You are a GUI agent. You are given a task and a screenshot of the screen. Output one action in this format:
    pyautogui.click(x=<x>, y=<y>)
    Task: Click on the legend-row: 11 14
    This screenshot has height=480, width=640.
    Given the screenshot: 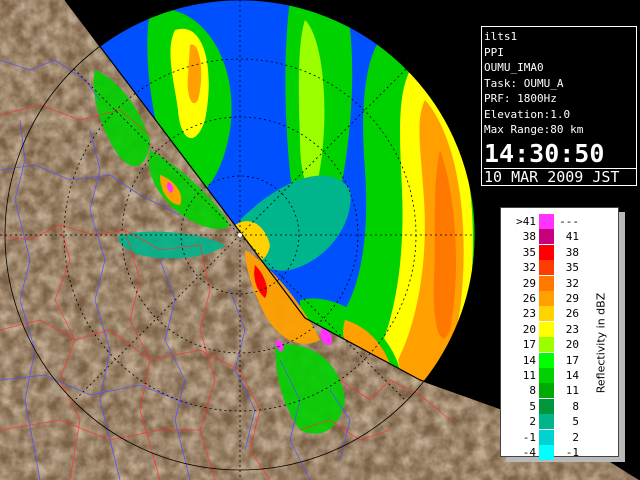 What is the action you would take?
    pyautogui.click(x=542, y=376)
    